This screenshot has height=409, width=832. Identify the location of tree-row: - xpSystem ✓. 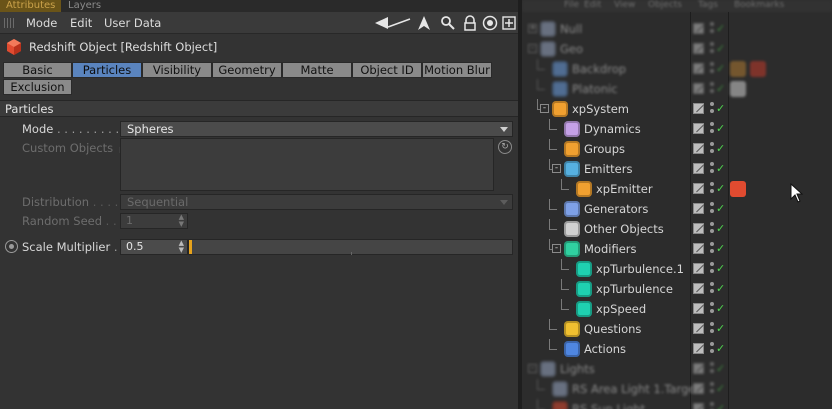
(677, 109).